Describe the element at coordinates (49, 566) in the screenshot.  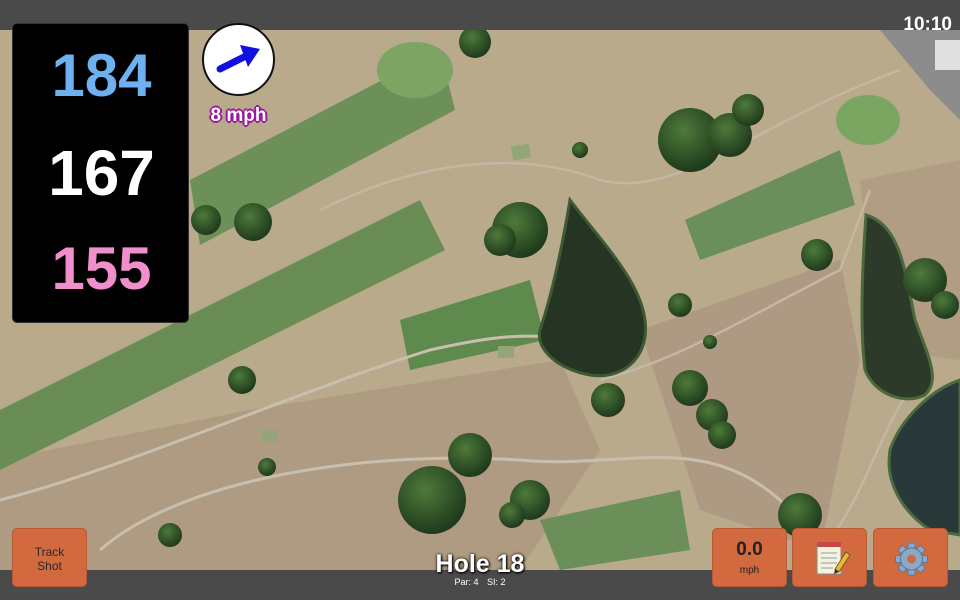
I see `track-shot-label-line2: Shot` at that location.